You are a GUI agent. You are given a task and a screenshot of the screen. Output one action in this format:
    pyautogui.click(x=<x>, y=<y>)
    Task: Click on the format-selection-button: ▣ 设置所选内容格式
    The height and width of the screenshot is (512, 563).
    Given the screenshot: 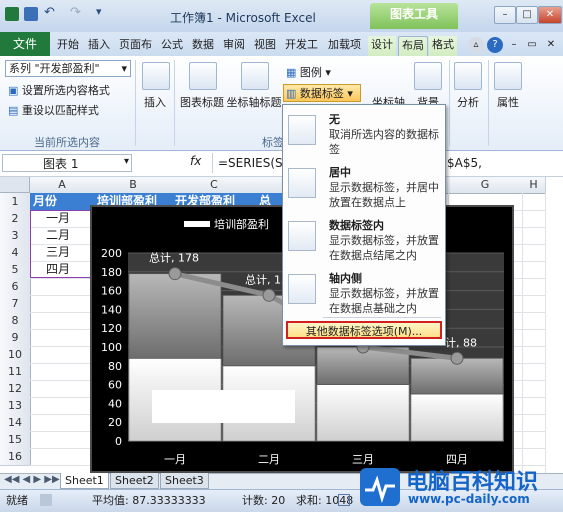 What is the action you would take?
    pyautogui.click(x=59, y=90)
    